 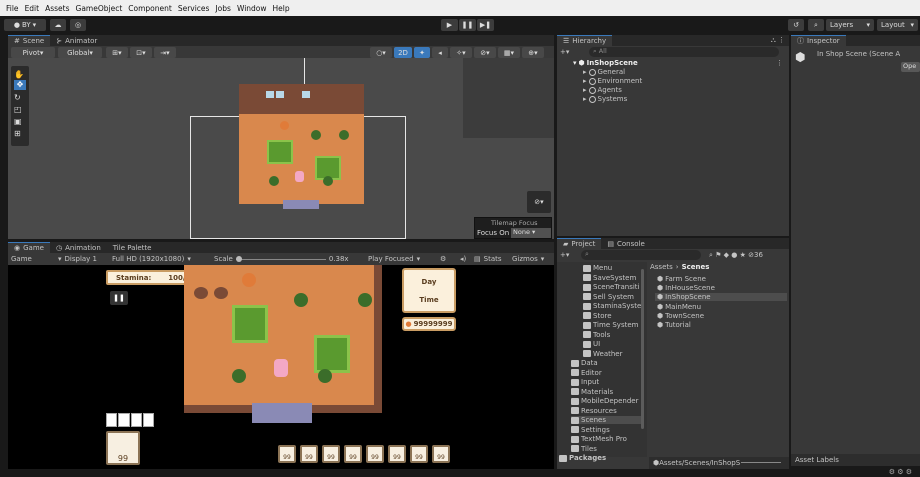 I want to click on scene-file: ⬢ Farm Scene, so click(x=681, y=279).